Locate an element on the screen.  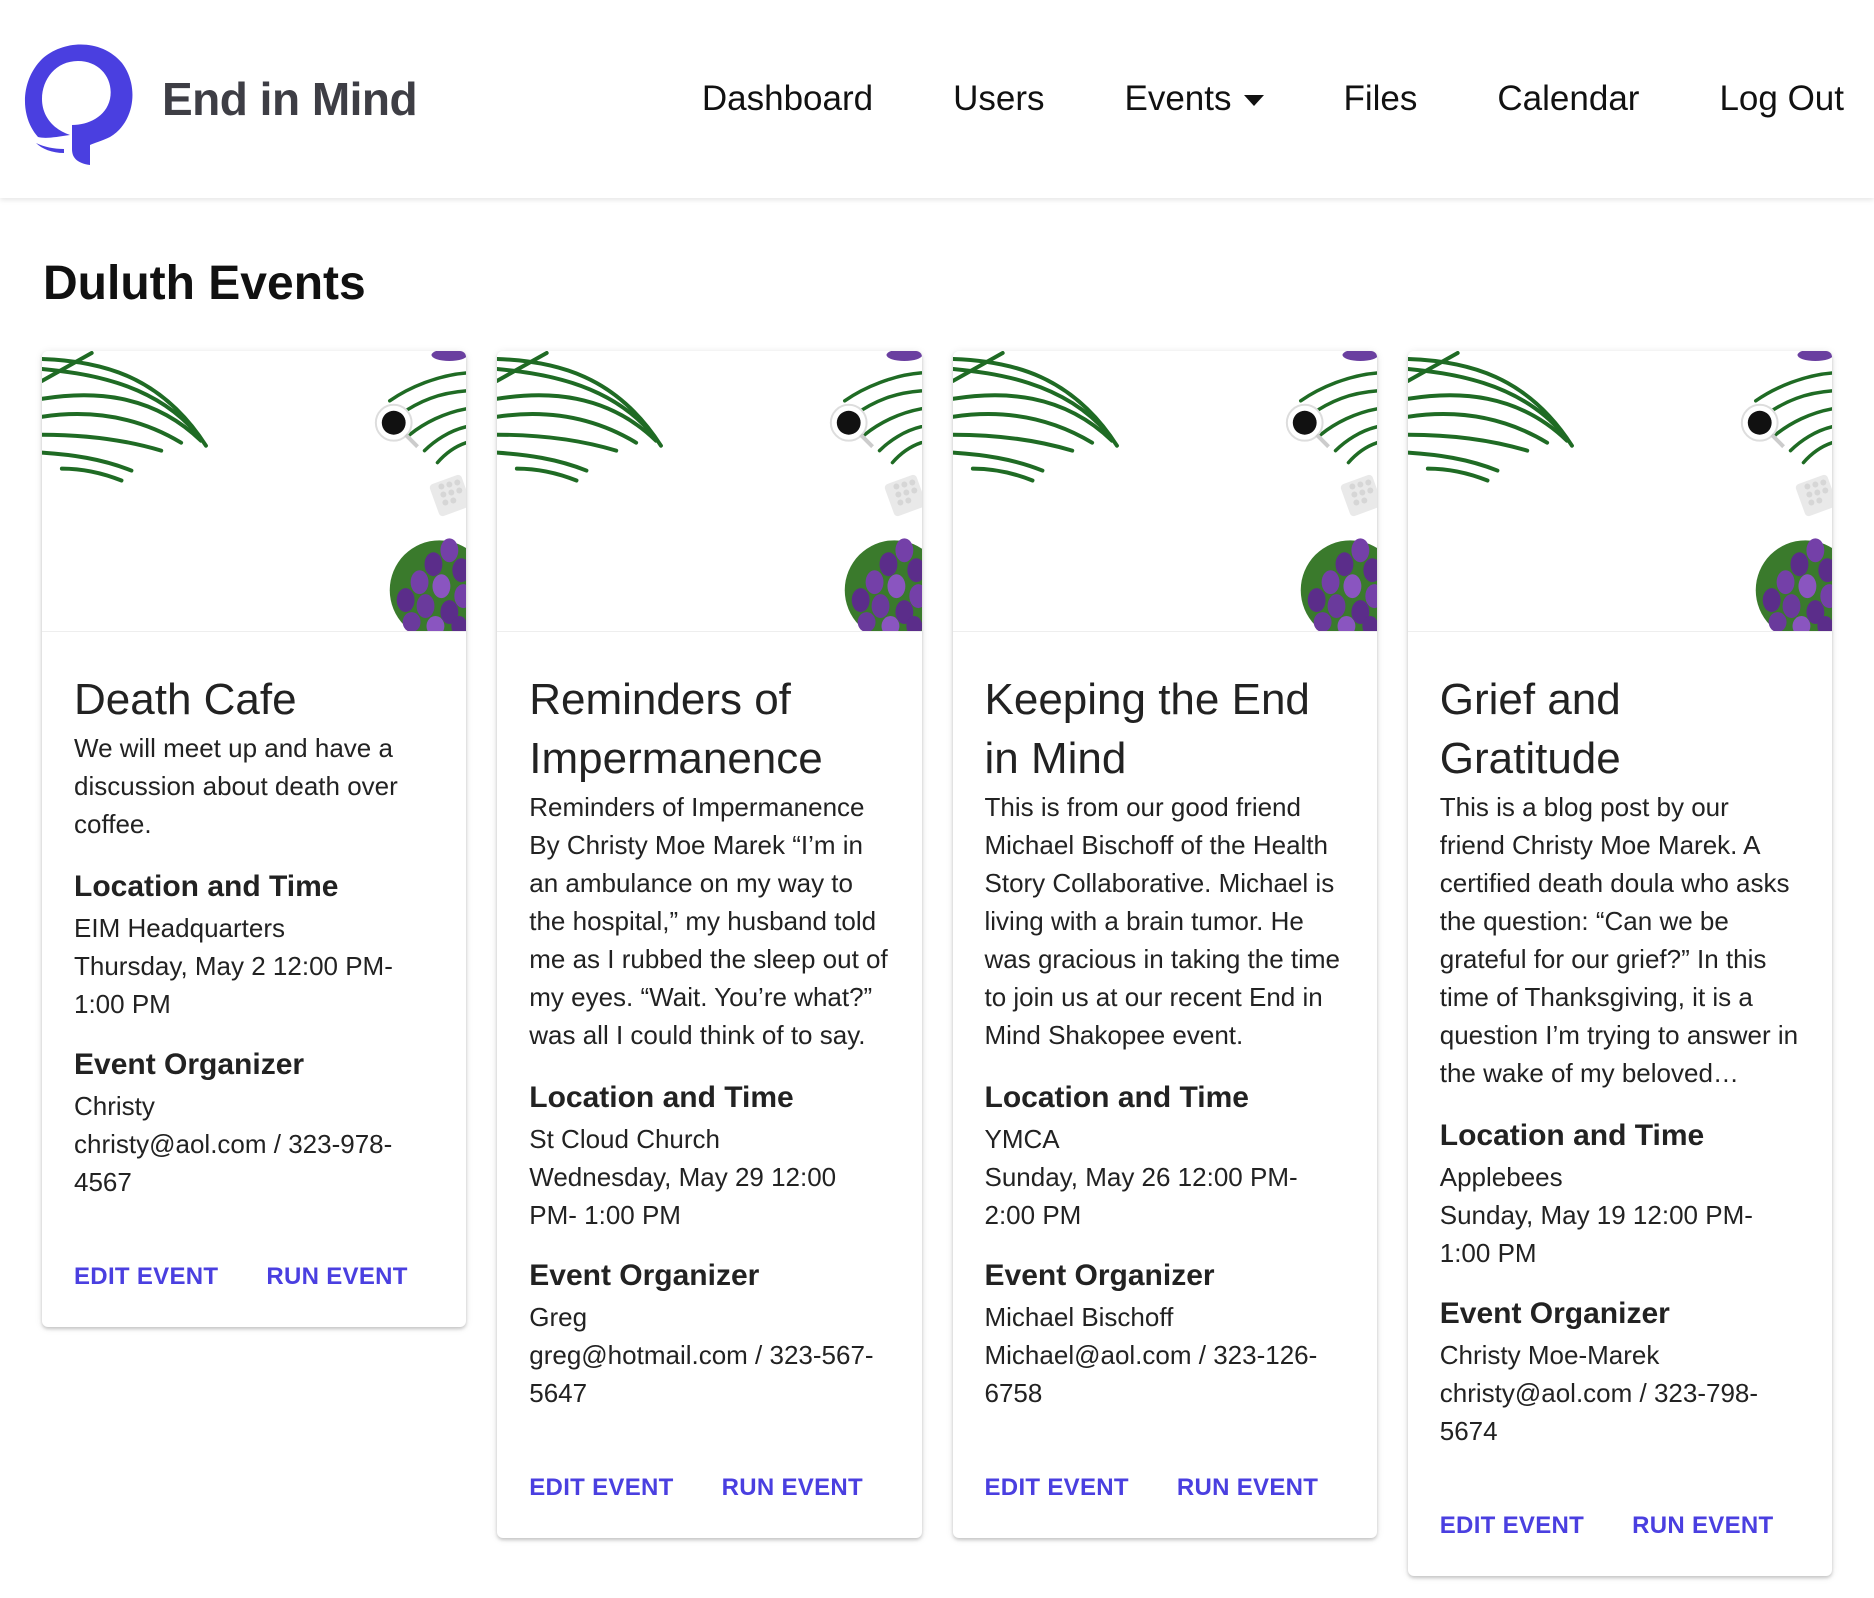
organizer-name: Michael Bischoff is located at coordinates (1079, 1317).